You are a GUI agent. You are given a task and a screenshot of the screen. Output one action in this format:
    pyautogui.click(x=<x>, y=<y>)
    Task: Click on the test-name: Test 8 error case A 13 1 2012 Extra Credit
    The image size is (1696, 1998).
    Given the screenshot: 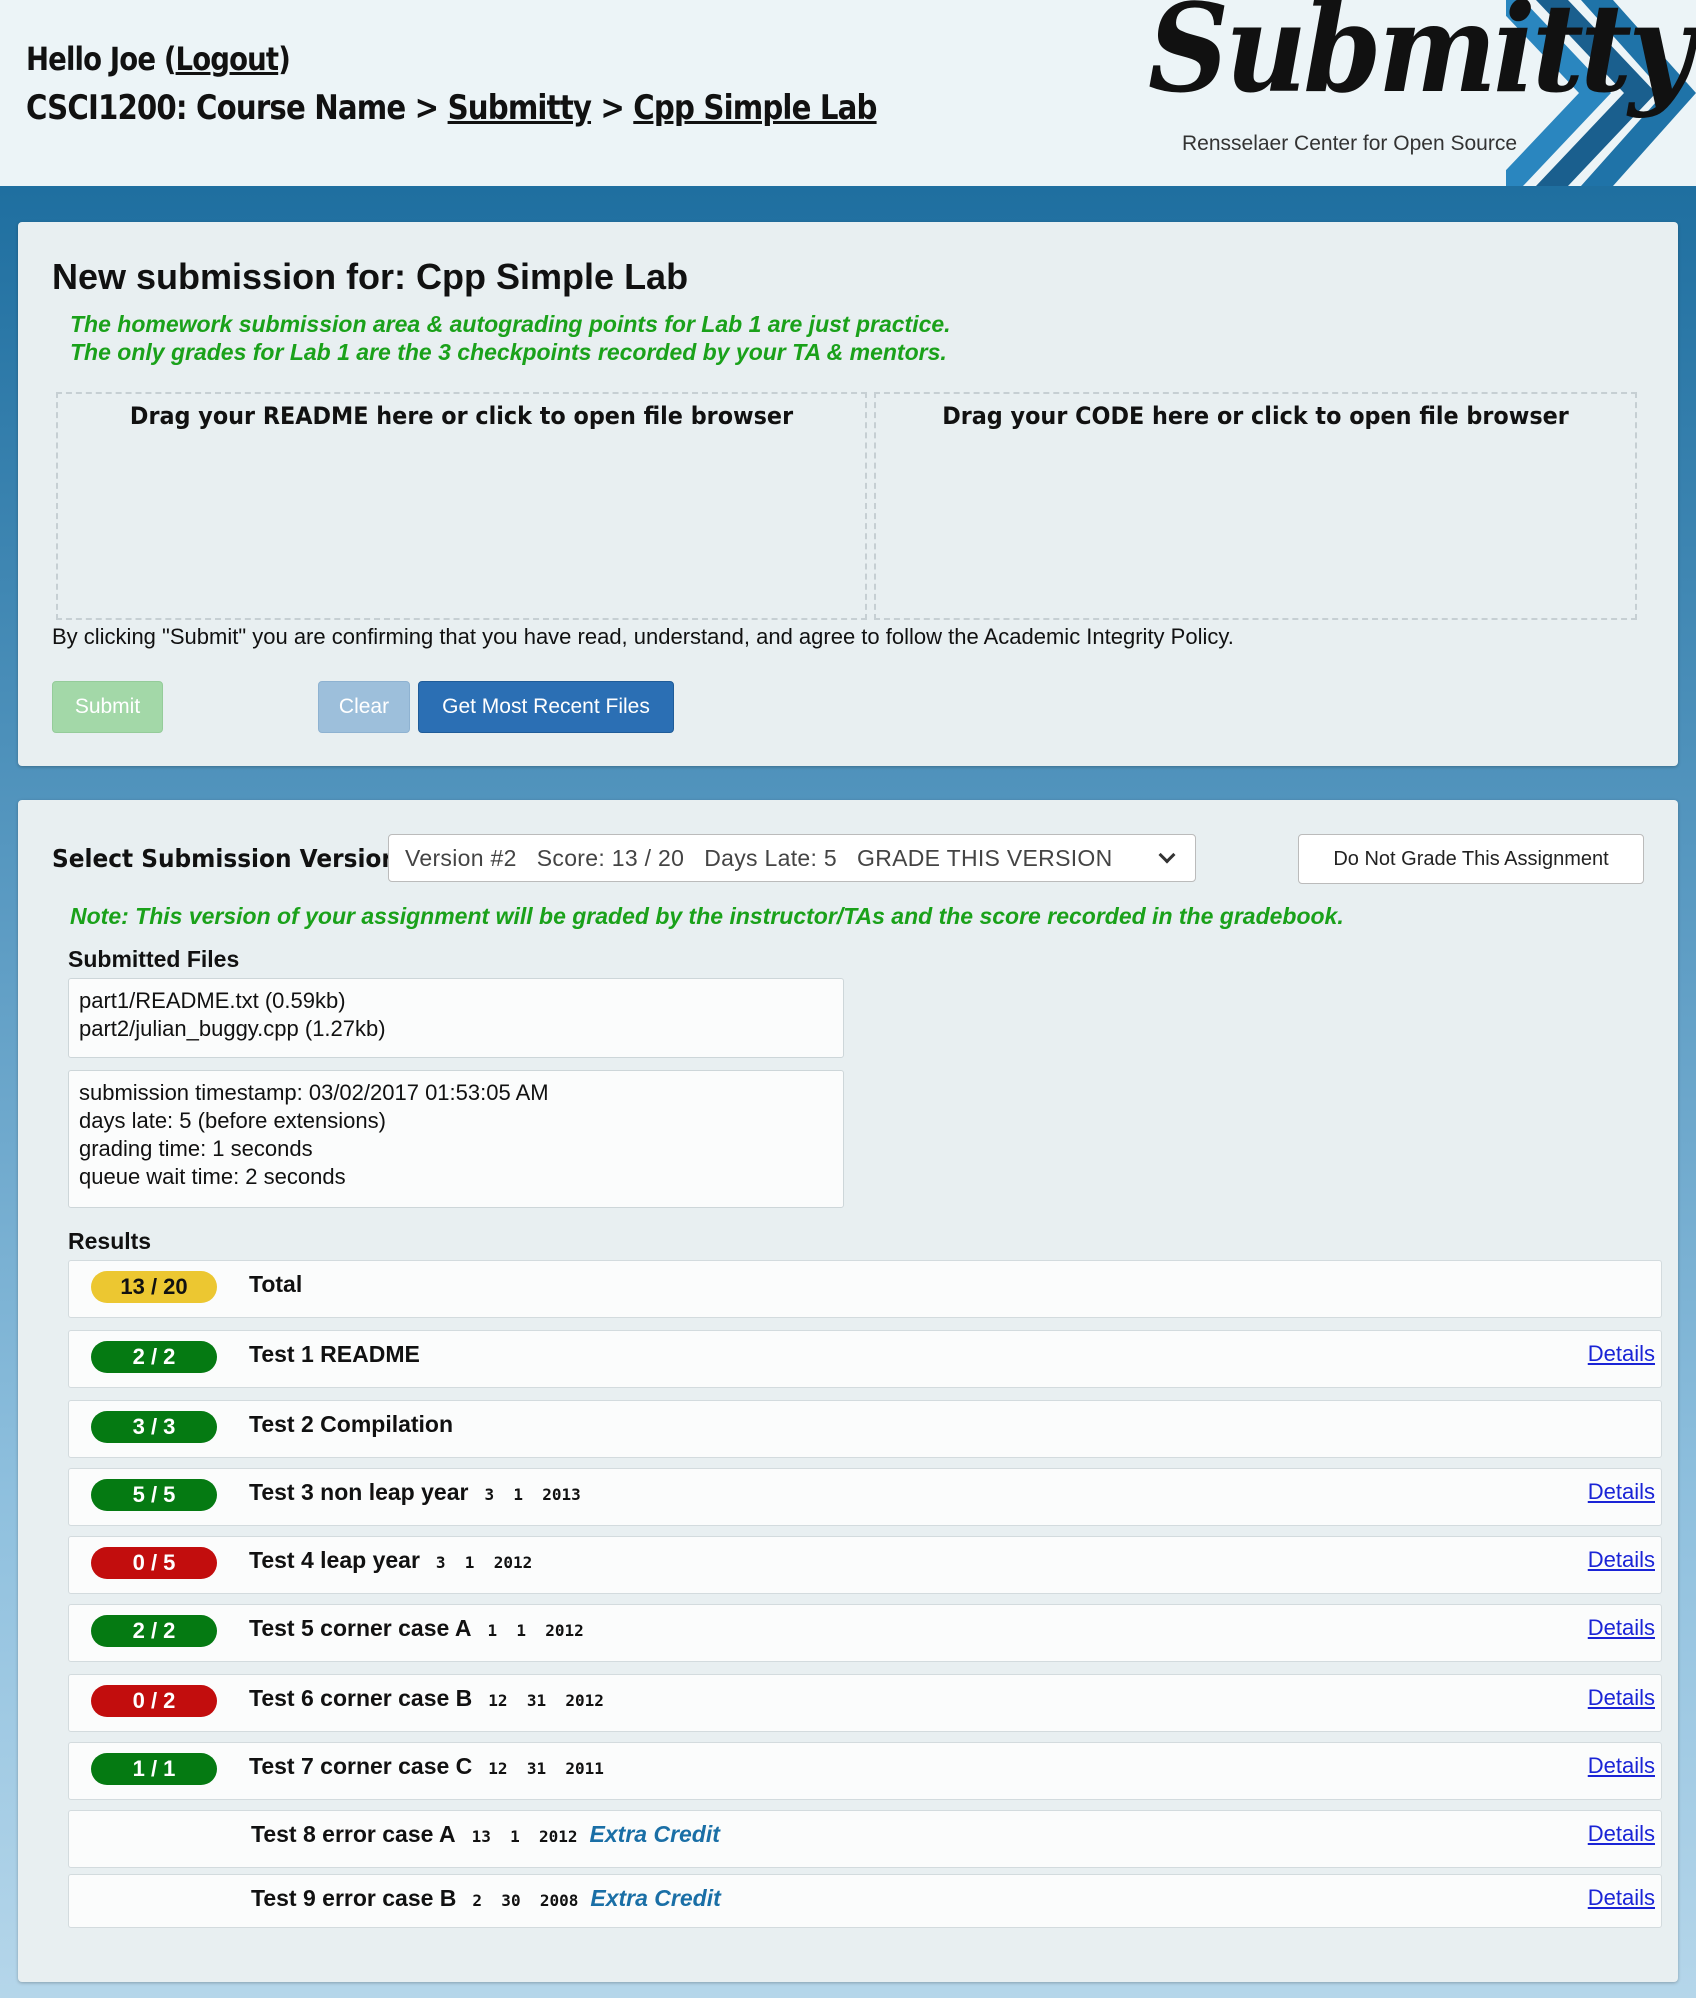 What is the action you would take?
    pyautogui.click(x=485, y=1835)
    